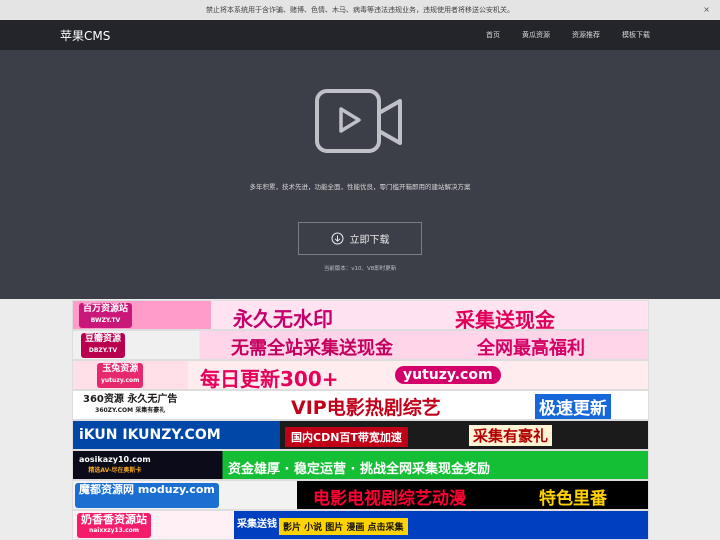 This screenshot has height=540, width=720. I want to click on banner-logo: 魔都资源网 moduzy.com, so click(147, 495).